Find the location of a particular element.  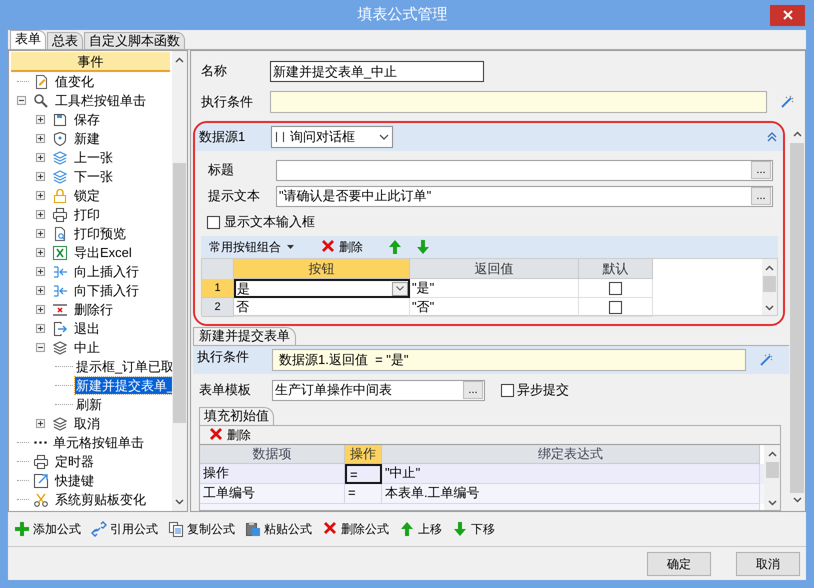

condition-field is located at coordinates (518, 102).